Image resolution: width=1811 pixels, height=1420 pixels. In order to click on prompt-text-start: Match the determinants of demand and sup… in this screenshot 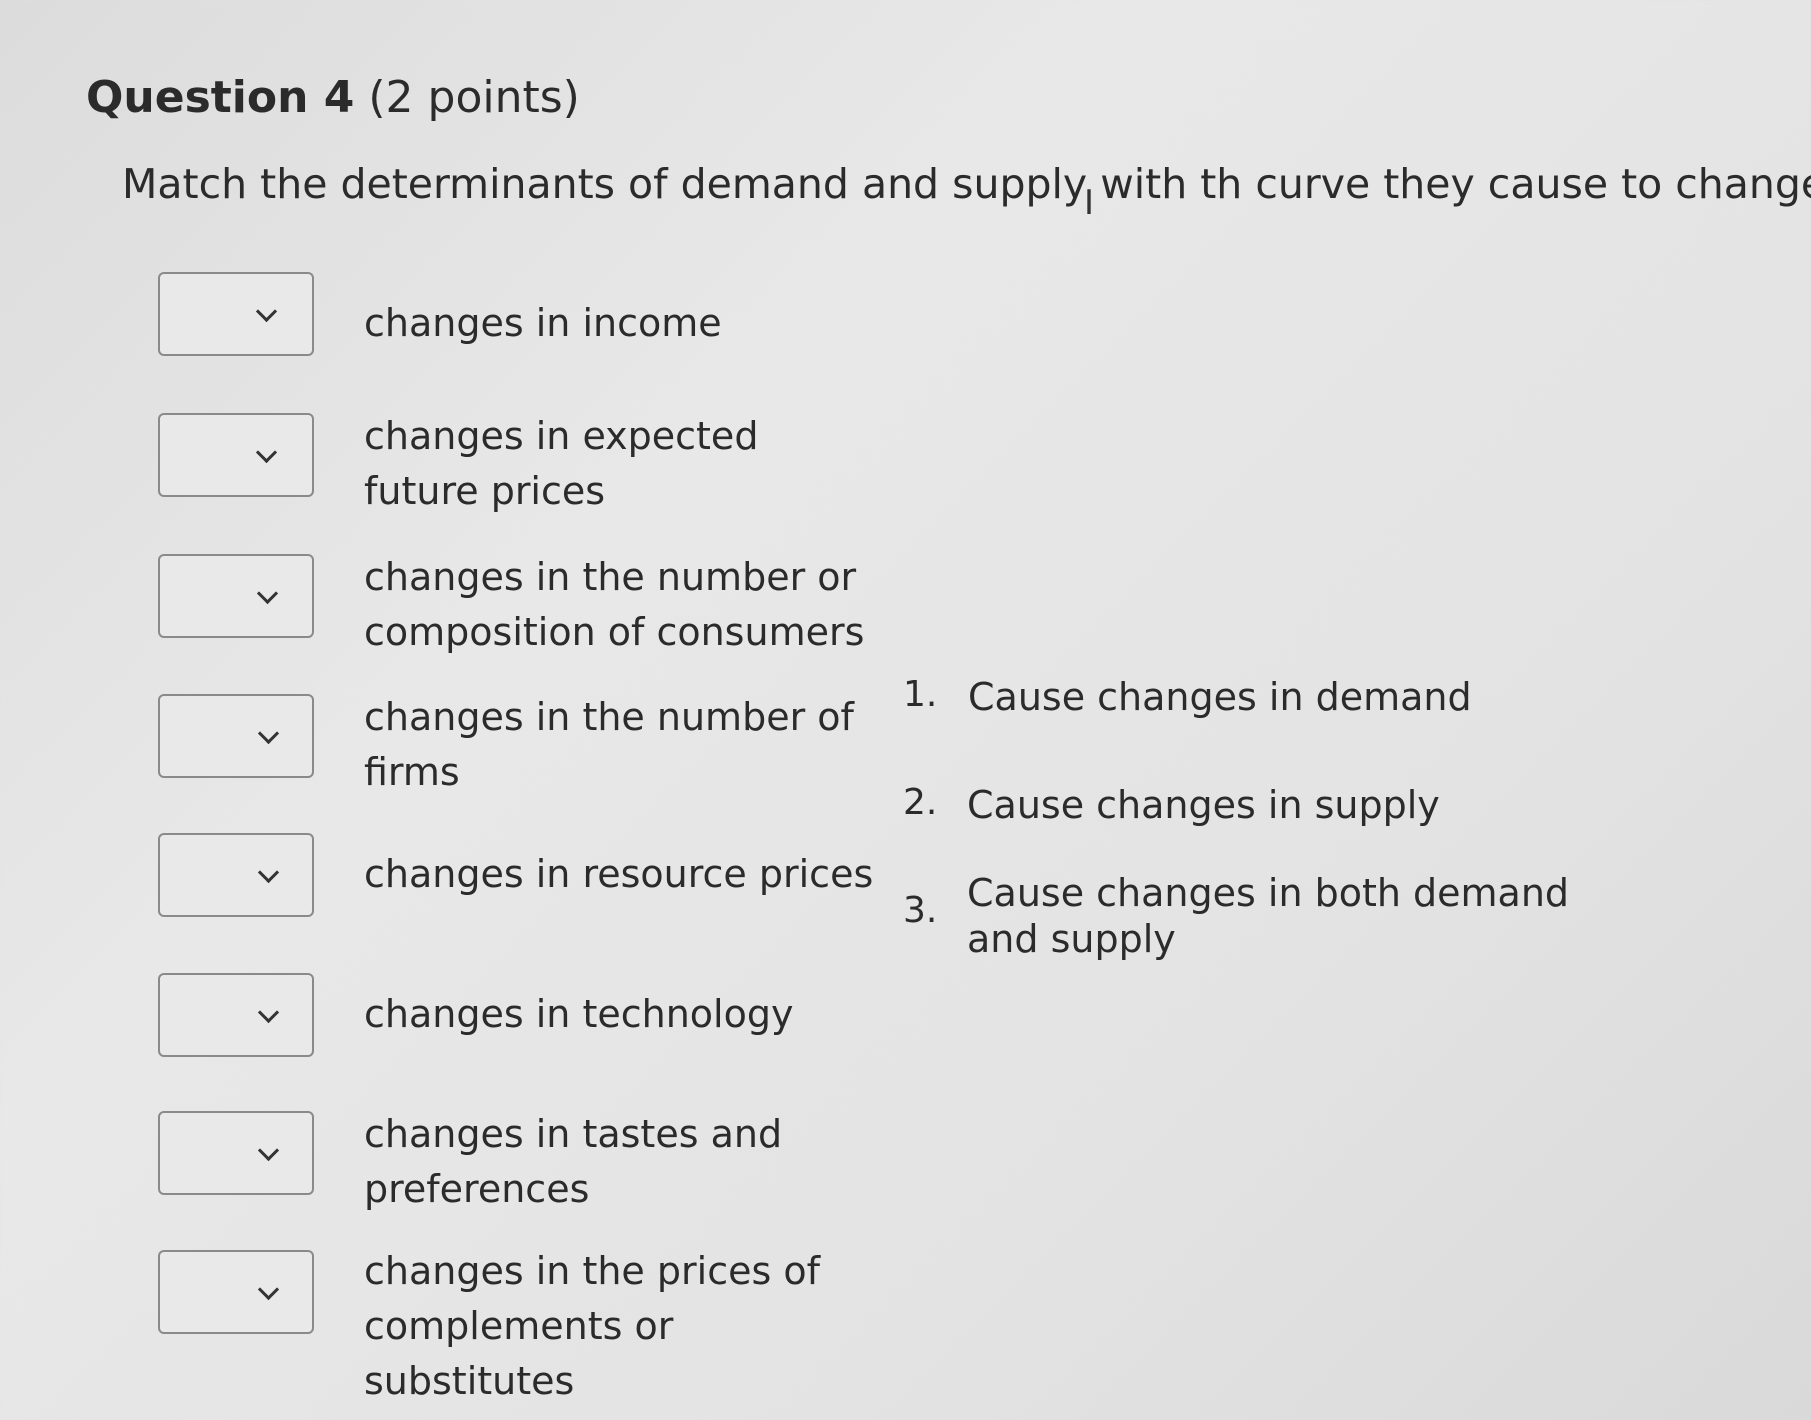, I will do `click(682, 184)`.